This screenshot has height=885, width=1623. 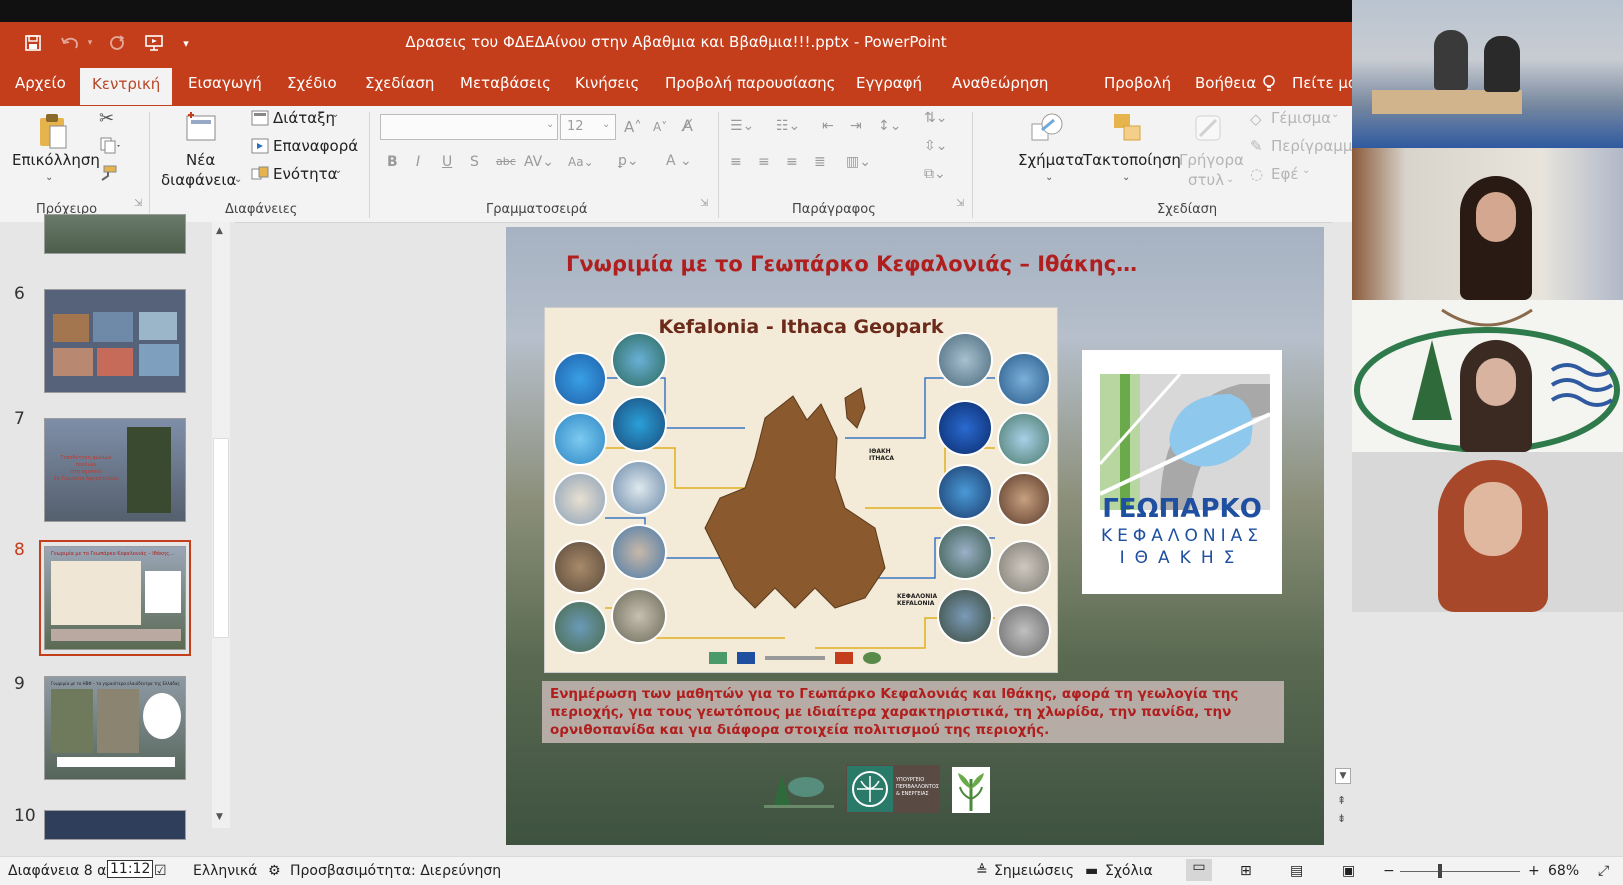 I want to click on quick-styles-icon, so click(x=1208, y=130).